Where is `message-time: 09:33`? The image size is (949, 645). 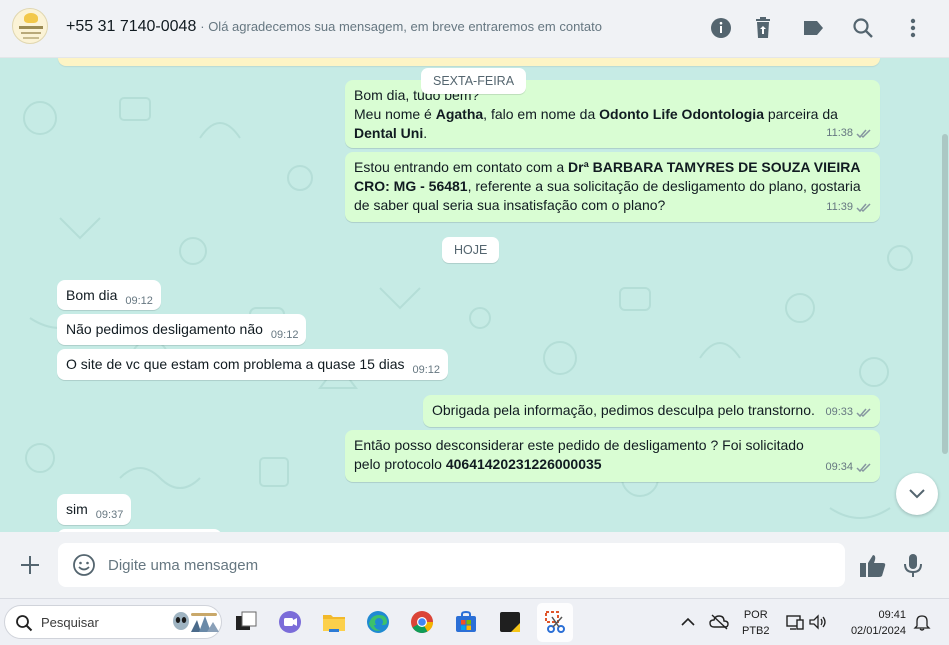 message-time: 09:33 is located at coordinates (839, 412).